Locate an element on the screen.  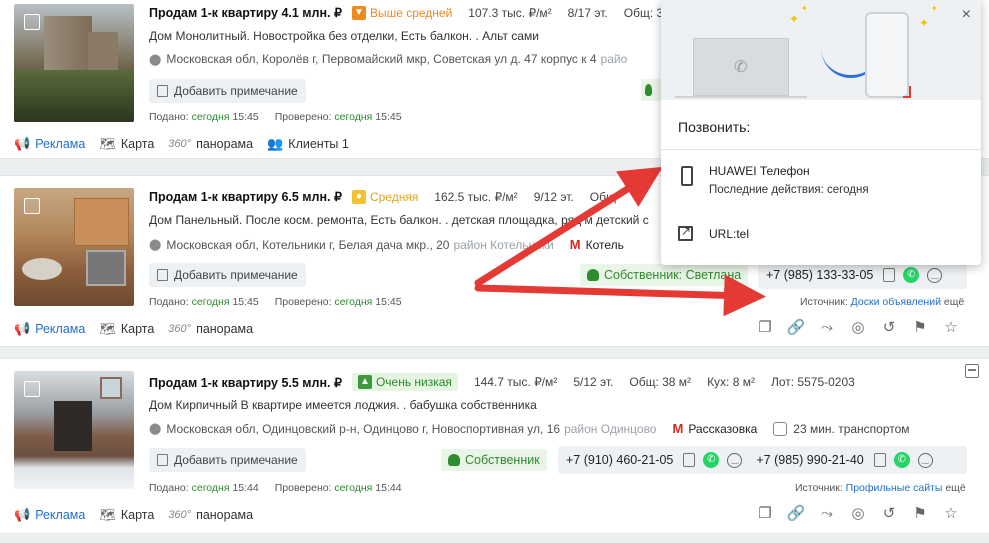
owner-badge: Собственник is located at coordinates (494, 460).